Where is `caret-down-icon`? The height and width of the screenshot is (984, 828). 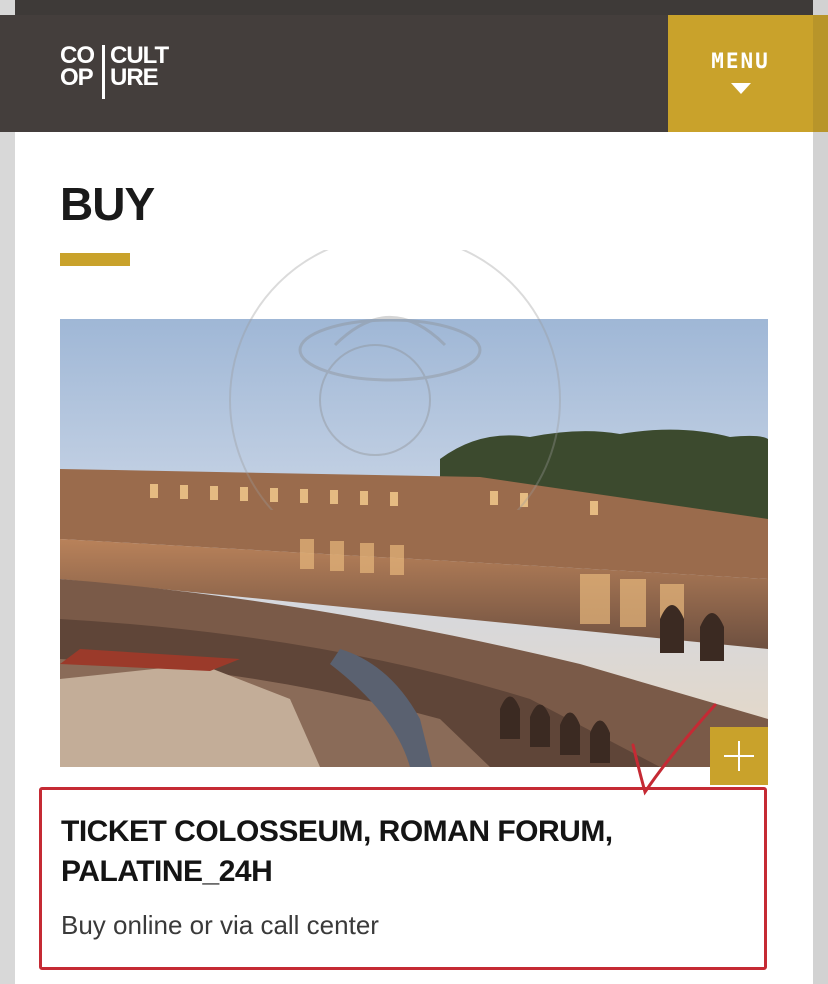
caret-down-icon is located at coordinates (741, 88).